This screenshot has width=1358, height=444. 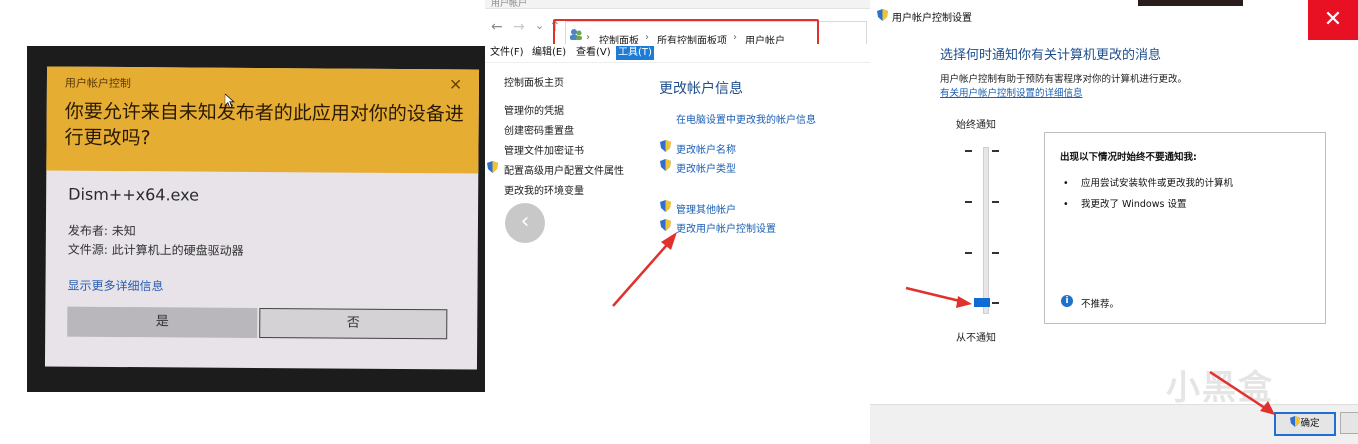 What do you see at coordinates (456, 83) in the screenshot?
I see `close-icon: ×` at bounding box center [456, 83].